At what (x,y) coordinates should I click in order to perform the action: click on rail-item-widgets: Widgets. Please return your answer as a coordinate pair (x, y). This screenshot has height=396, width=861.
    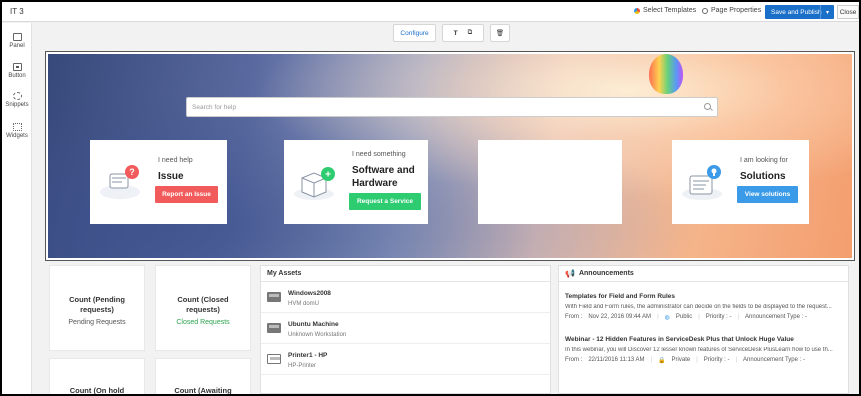
    Looking at the image, I should click on (17, 131).